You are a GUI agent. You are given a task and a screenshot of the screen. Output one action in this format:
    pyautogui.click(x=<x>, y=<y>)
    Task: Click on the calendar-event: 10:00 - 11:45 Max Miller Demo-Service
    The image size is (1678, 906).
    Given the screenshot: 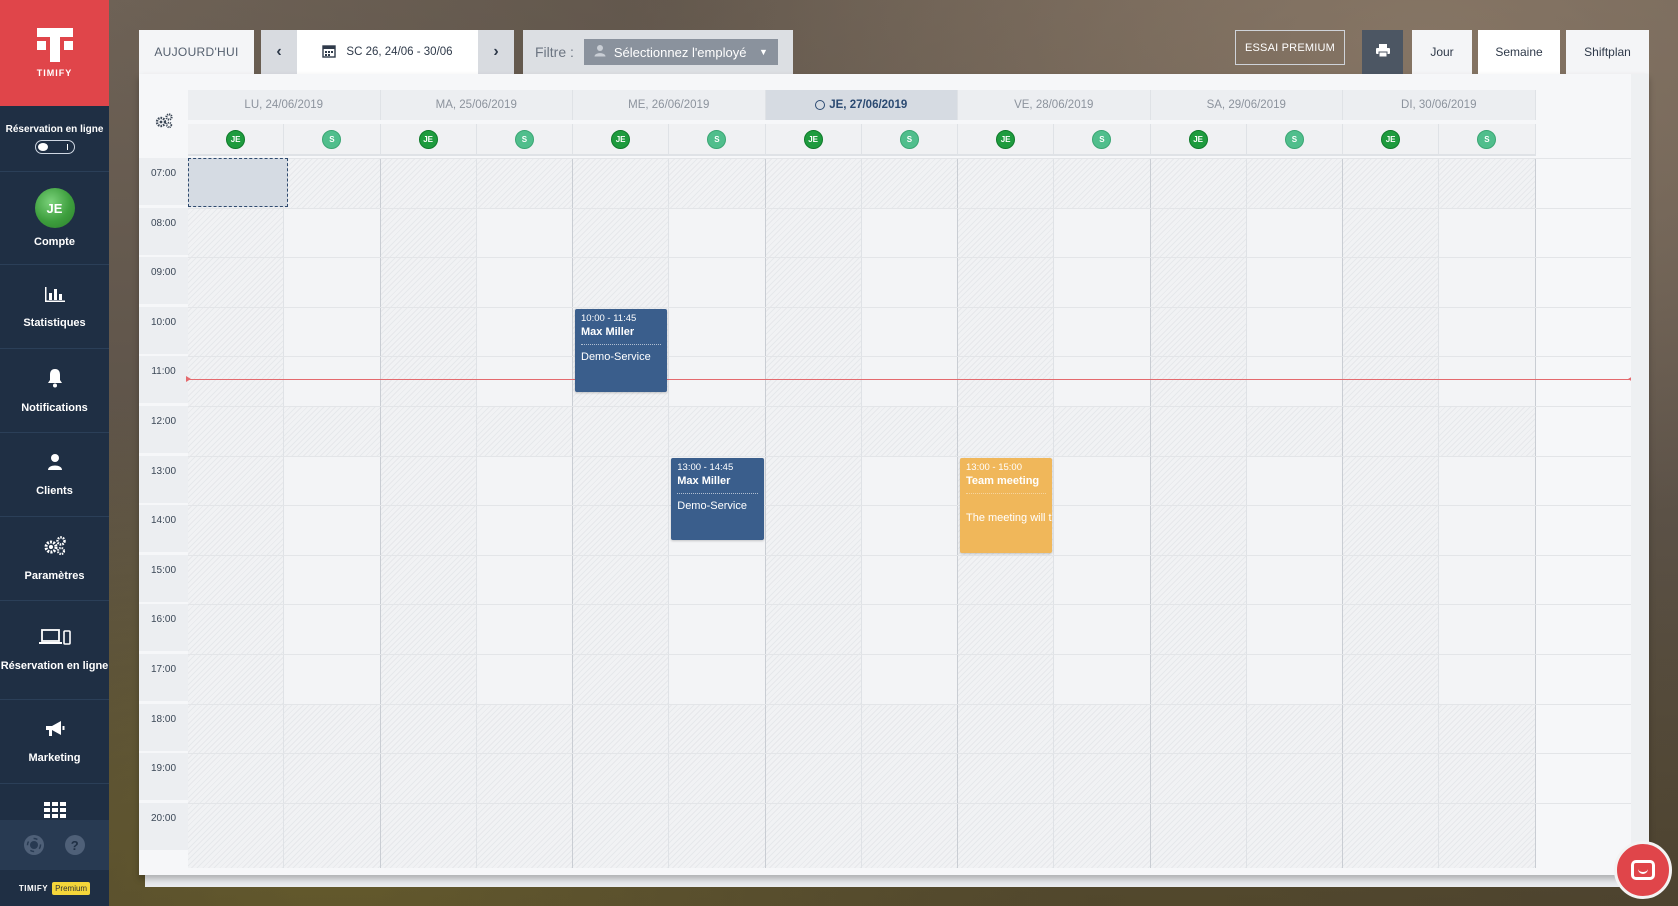 What is the action you would take?
    pyautogui.click(x=621, y=350)
    